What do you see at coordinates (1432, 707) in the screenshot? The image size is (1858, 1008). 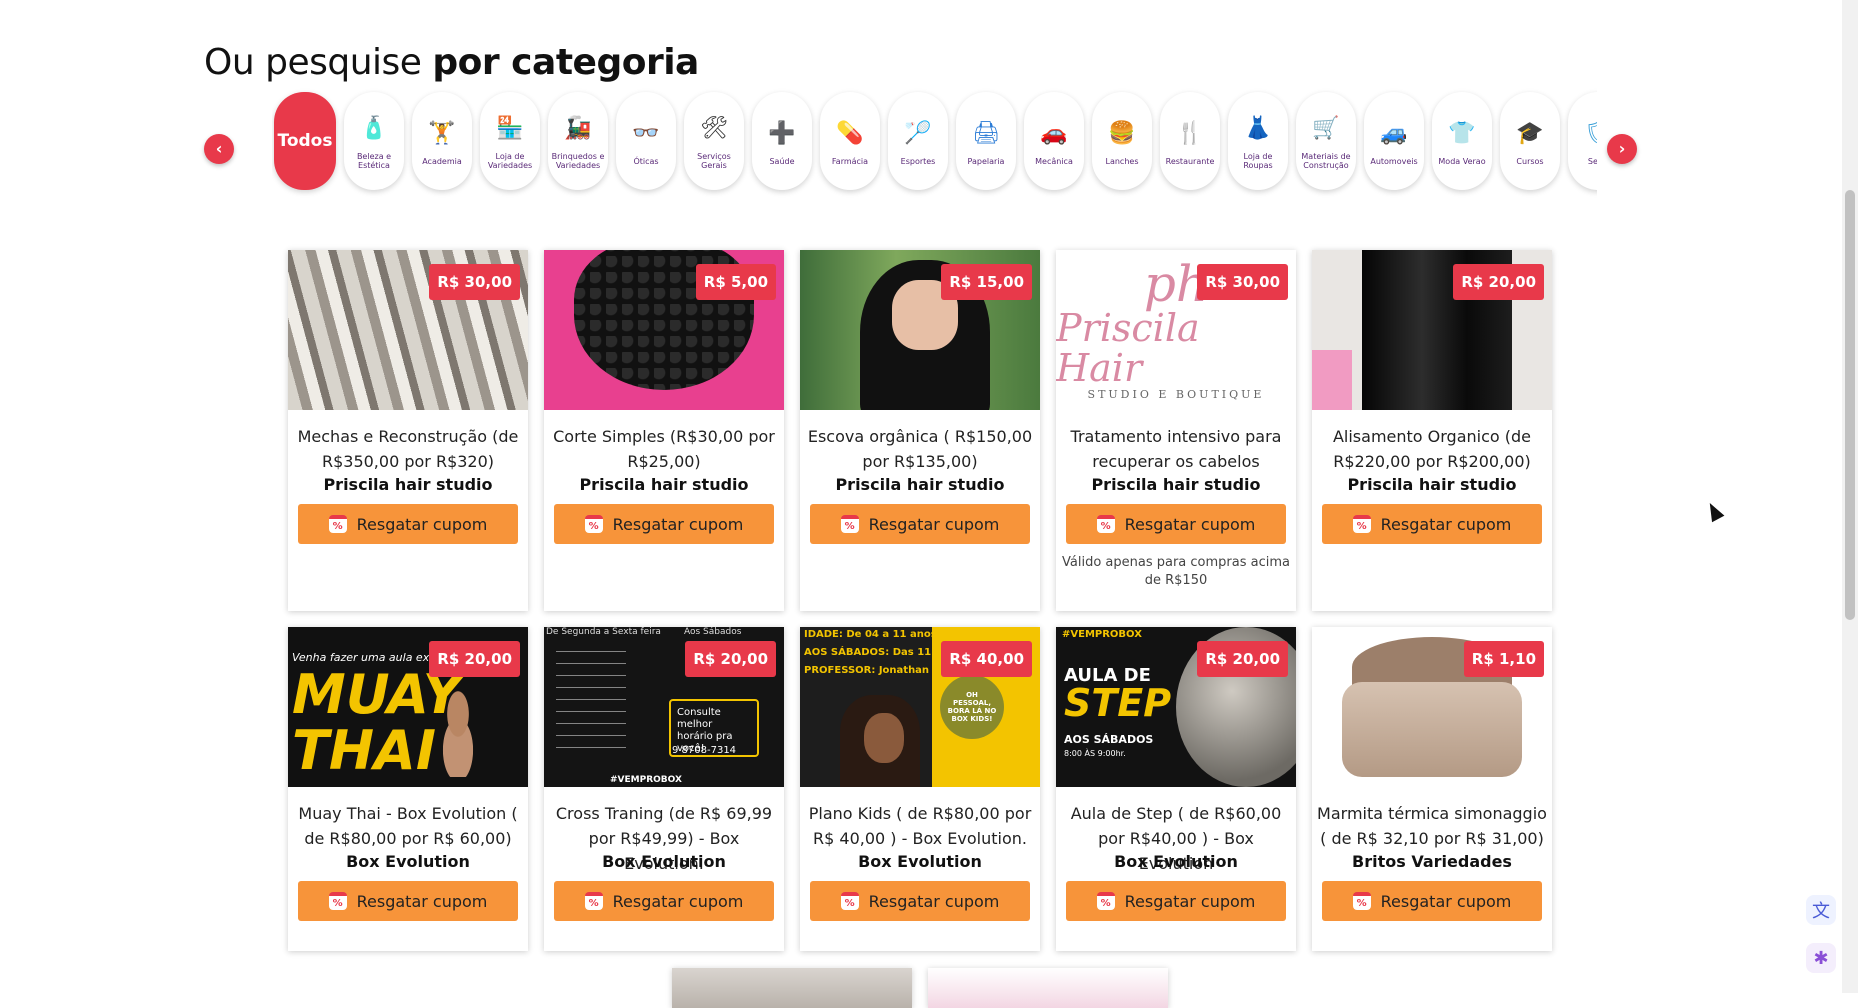 I see `thermal-lunchbox-photo: R$ 1,10` at bounding box center [1432, 707].